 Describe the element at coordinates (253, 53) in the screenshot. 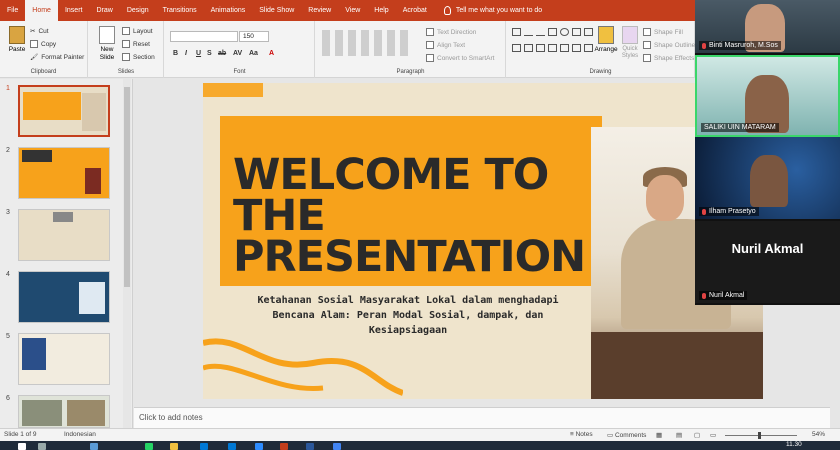

I see `change-case-button: Aa` at that location.